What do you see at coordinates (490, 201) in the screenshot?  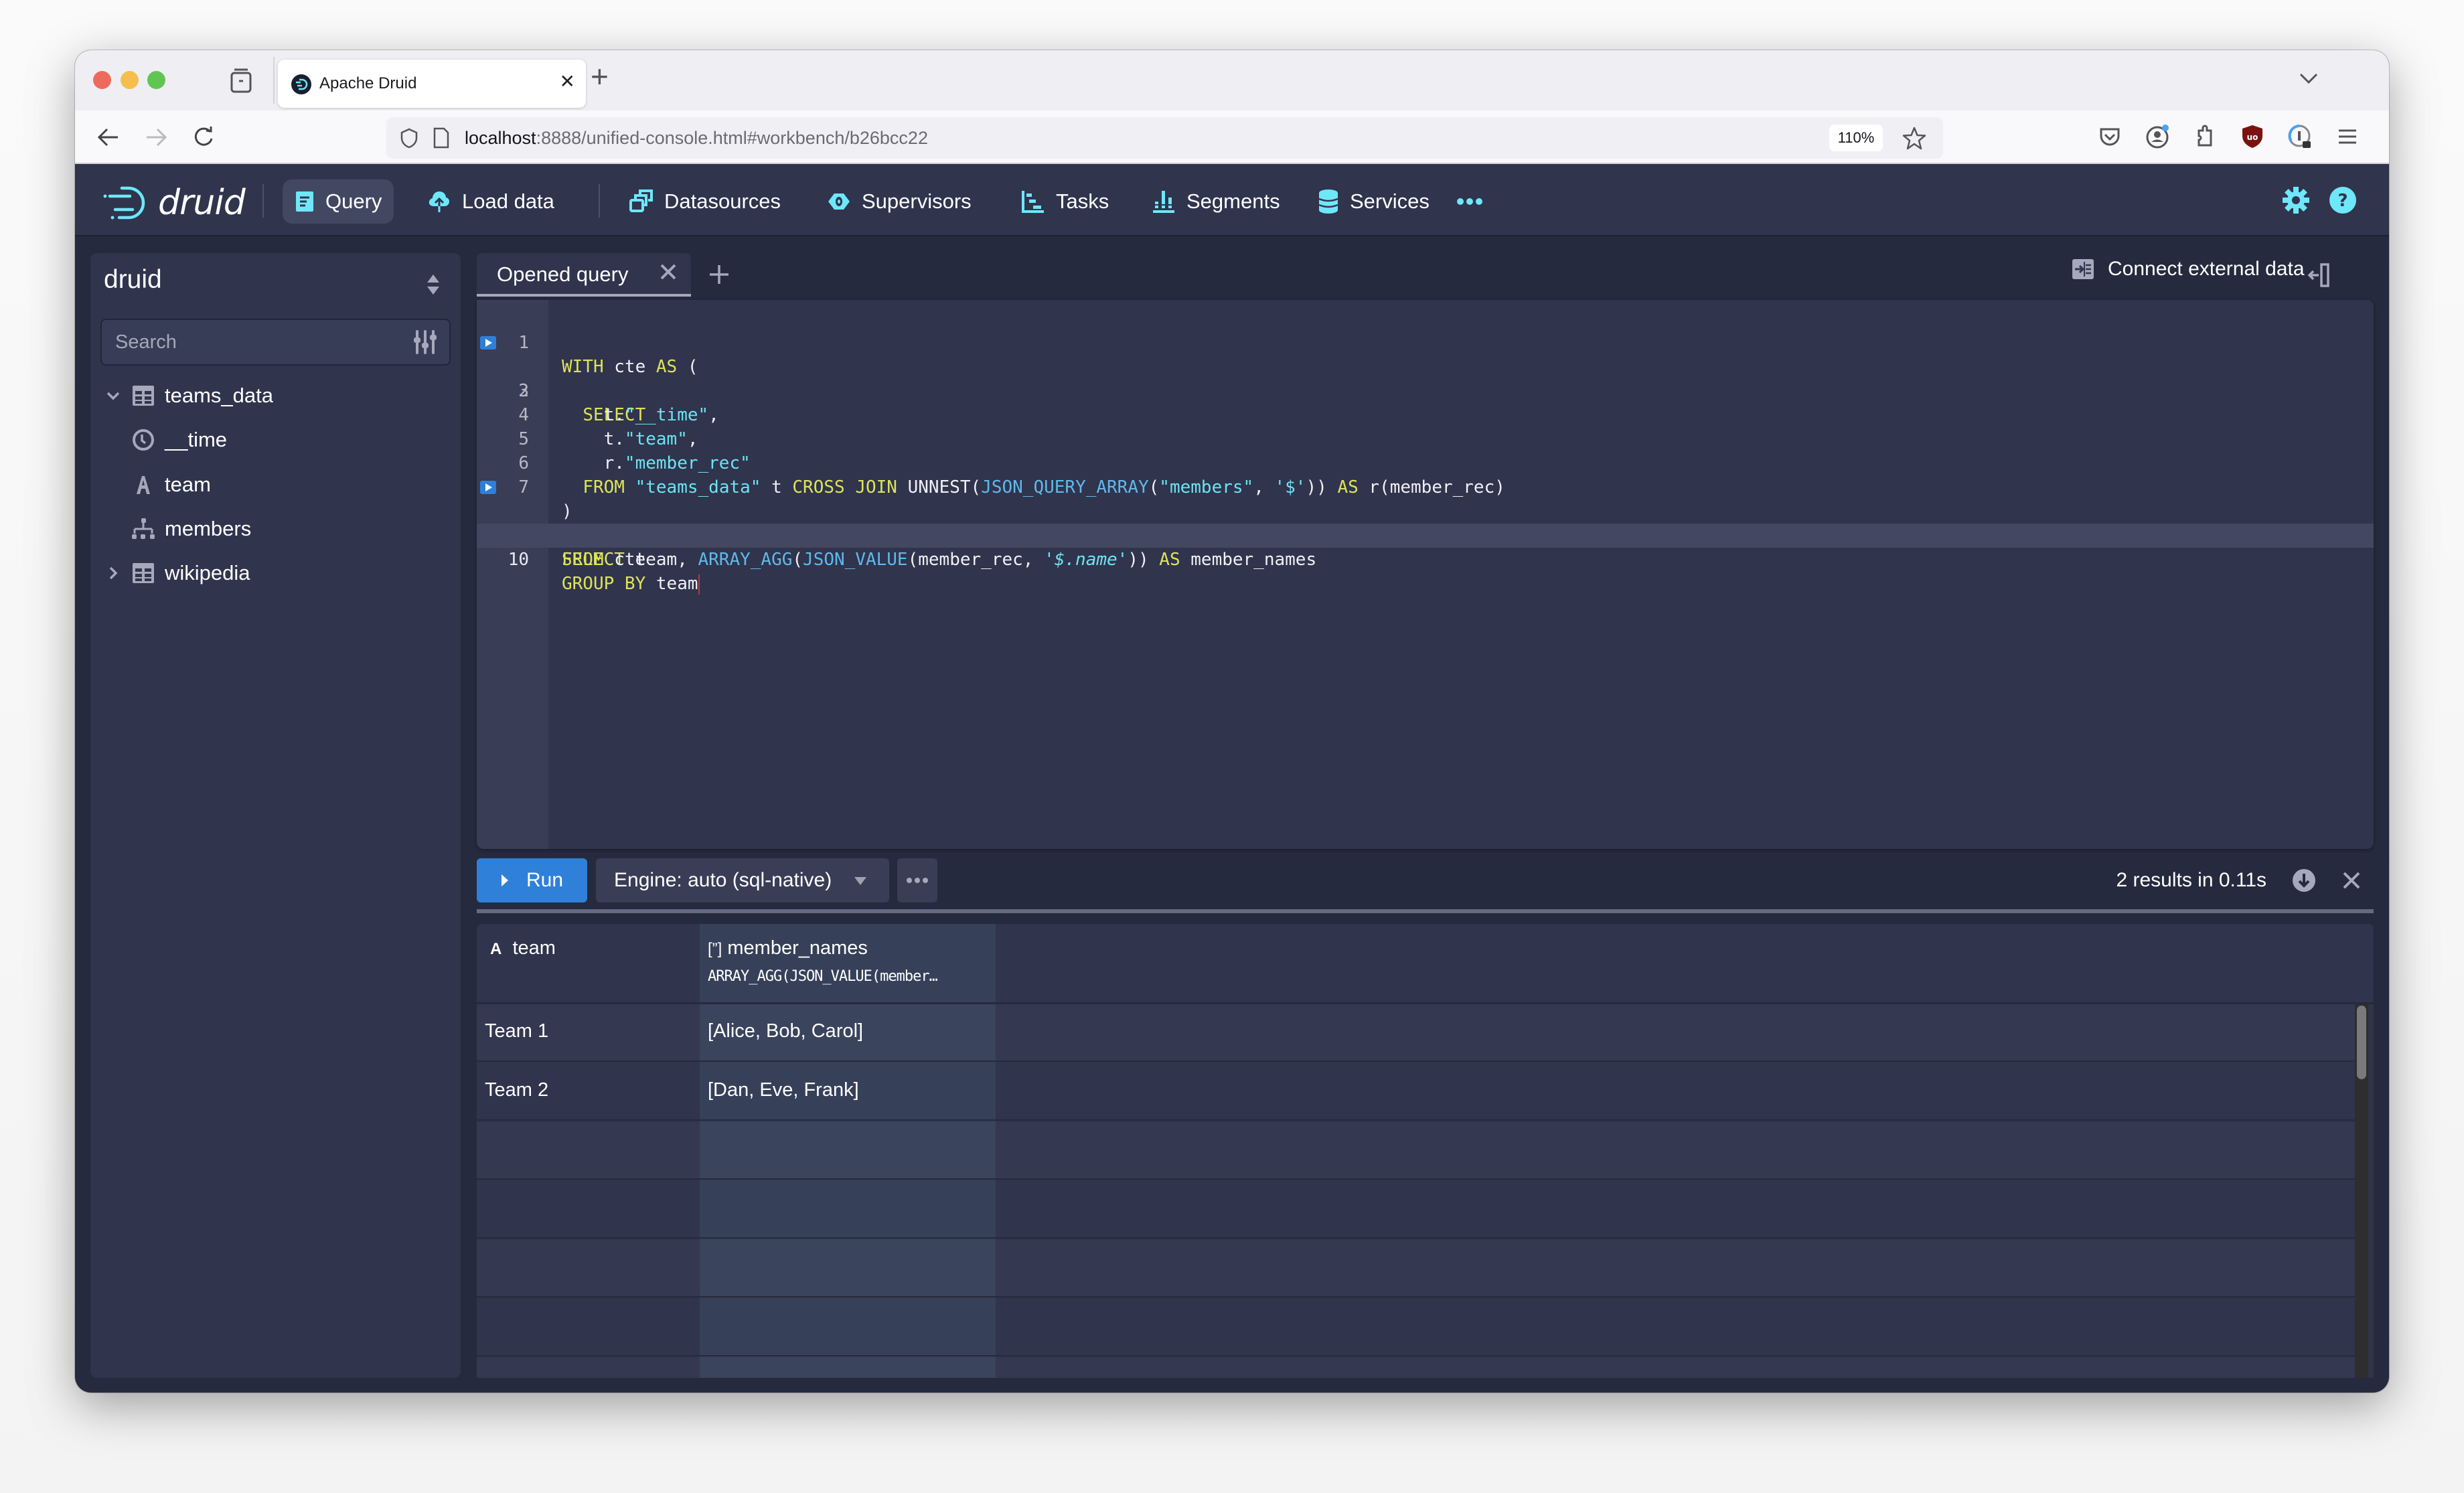 I see `nav-load-data: Load data` at bounding box center [490, 201].